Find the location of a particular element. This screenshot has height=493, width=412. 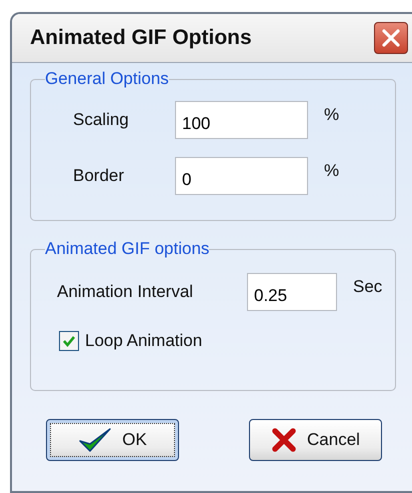

close-icon is located at coordinates (391, 38).